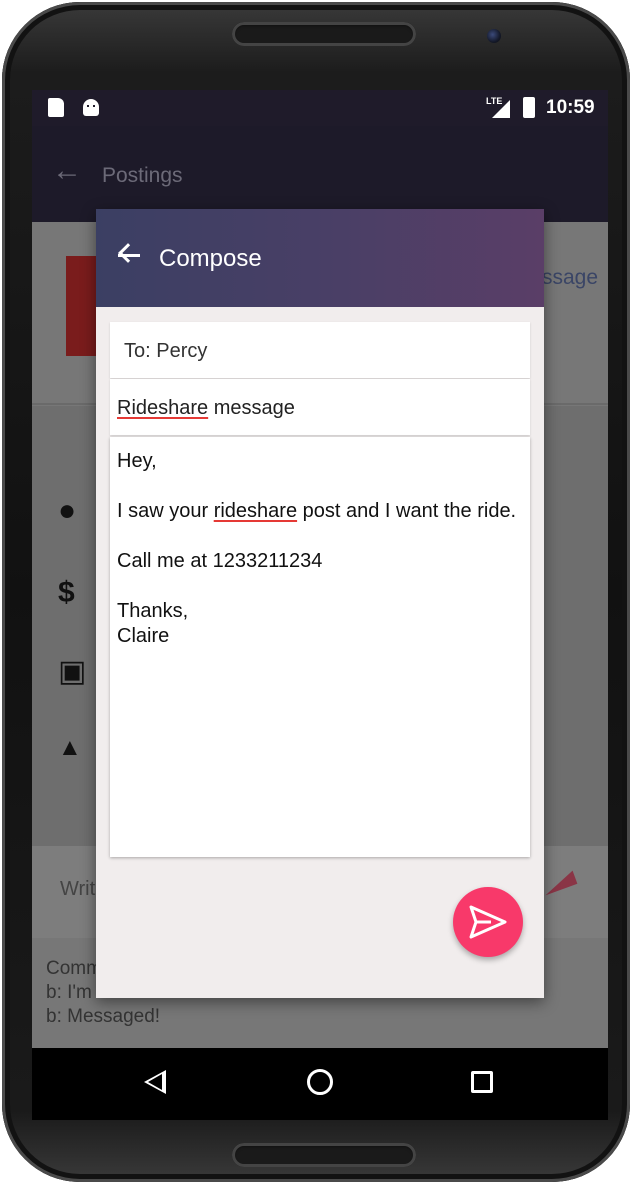 This screenshot has width=632, height=1184. I want to click on send-icon, so click(488, 922).